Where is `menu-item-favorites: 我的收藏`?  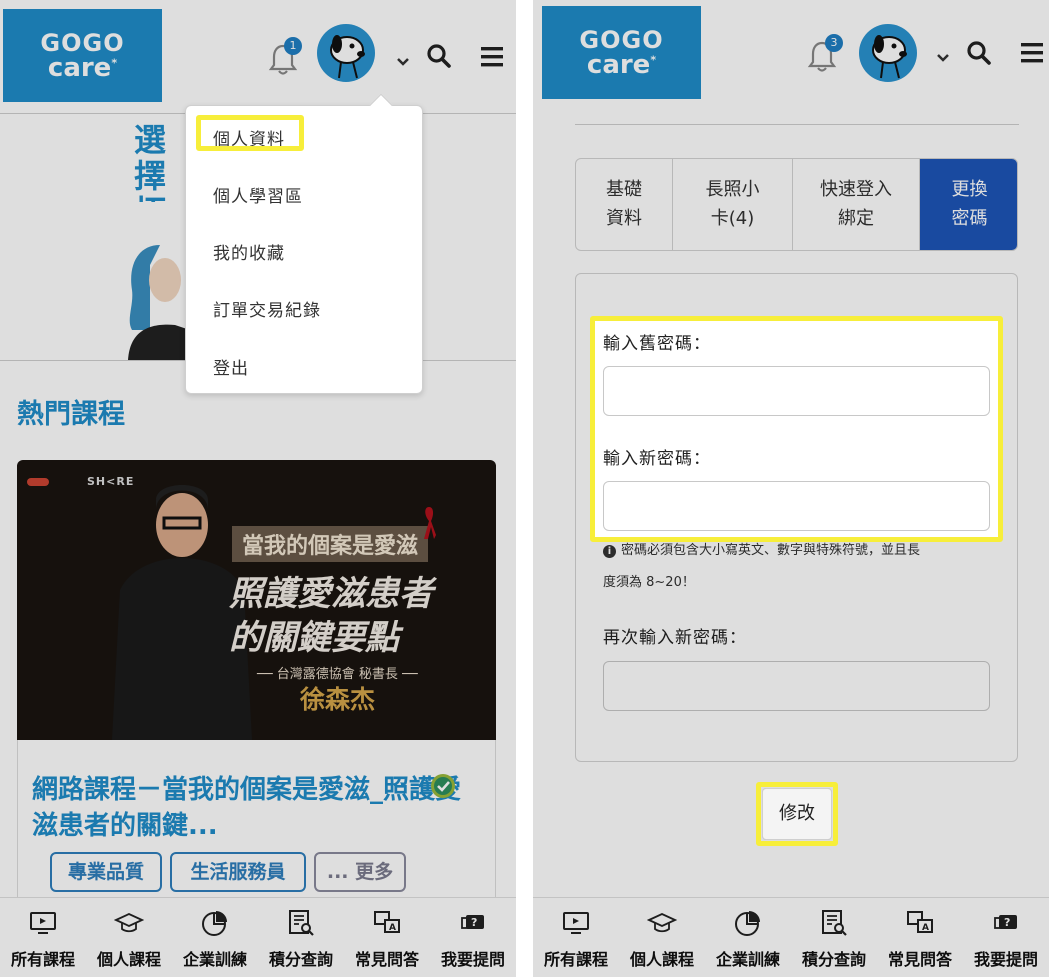
menu-item-favorites: 我的收藏 is located at coordinates (249, 251).